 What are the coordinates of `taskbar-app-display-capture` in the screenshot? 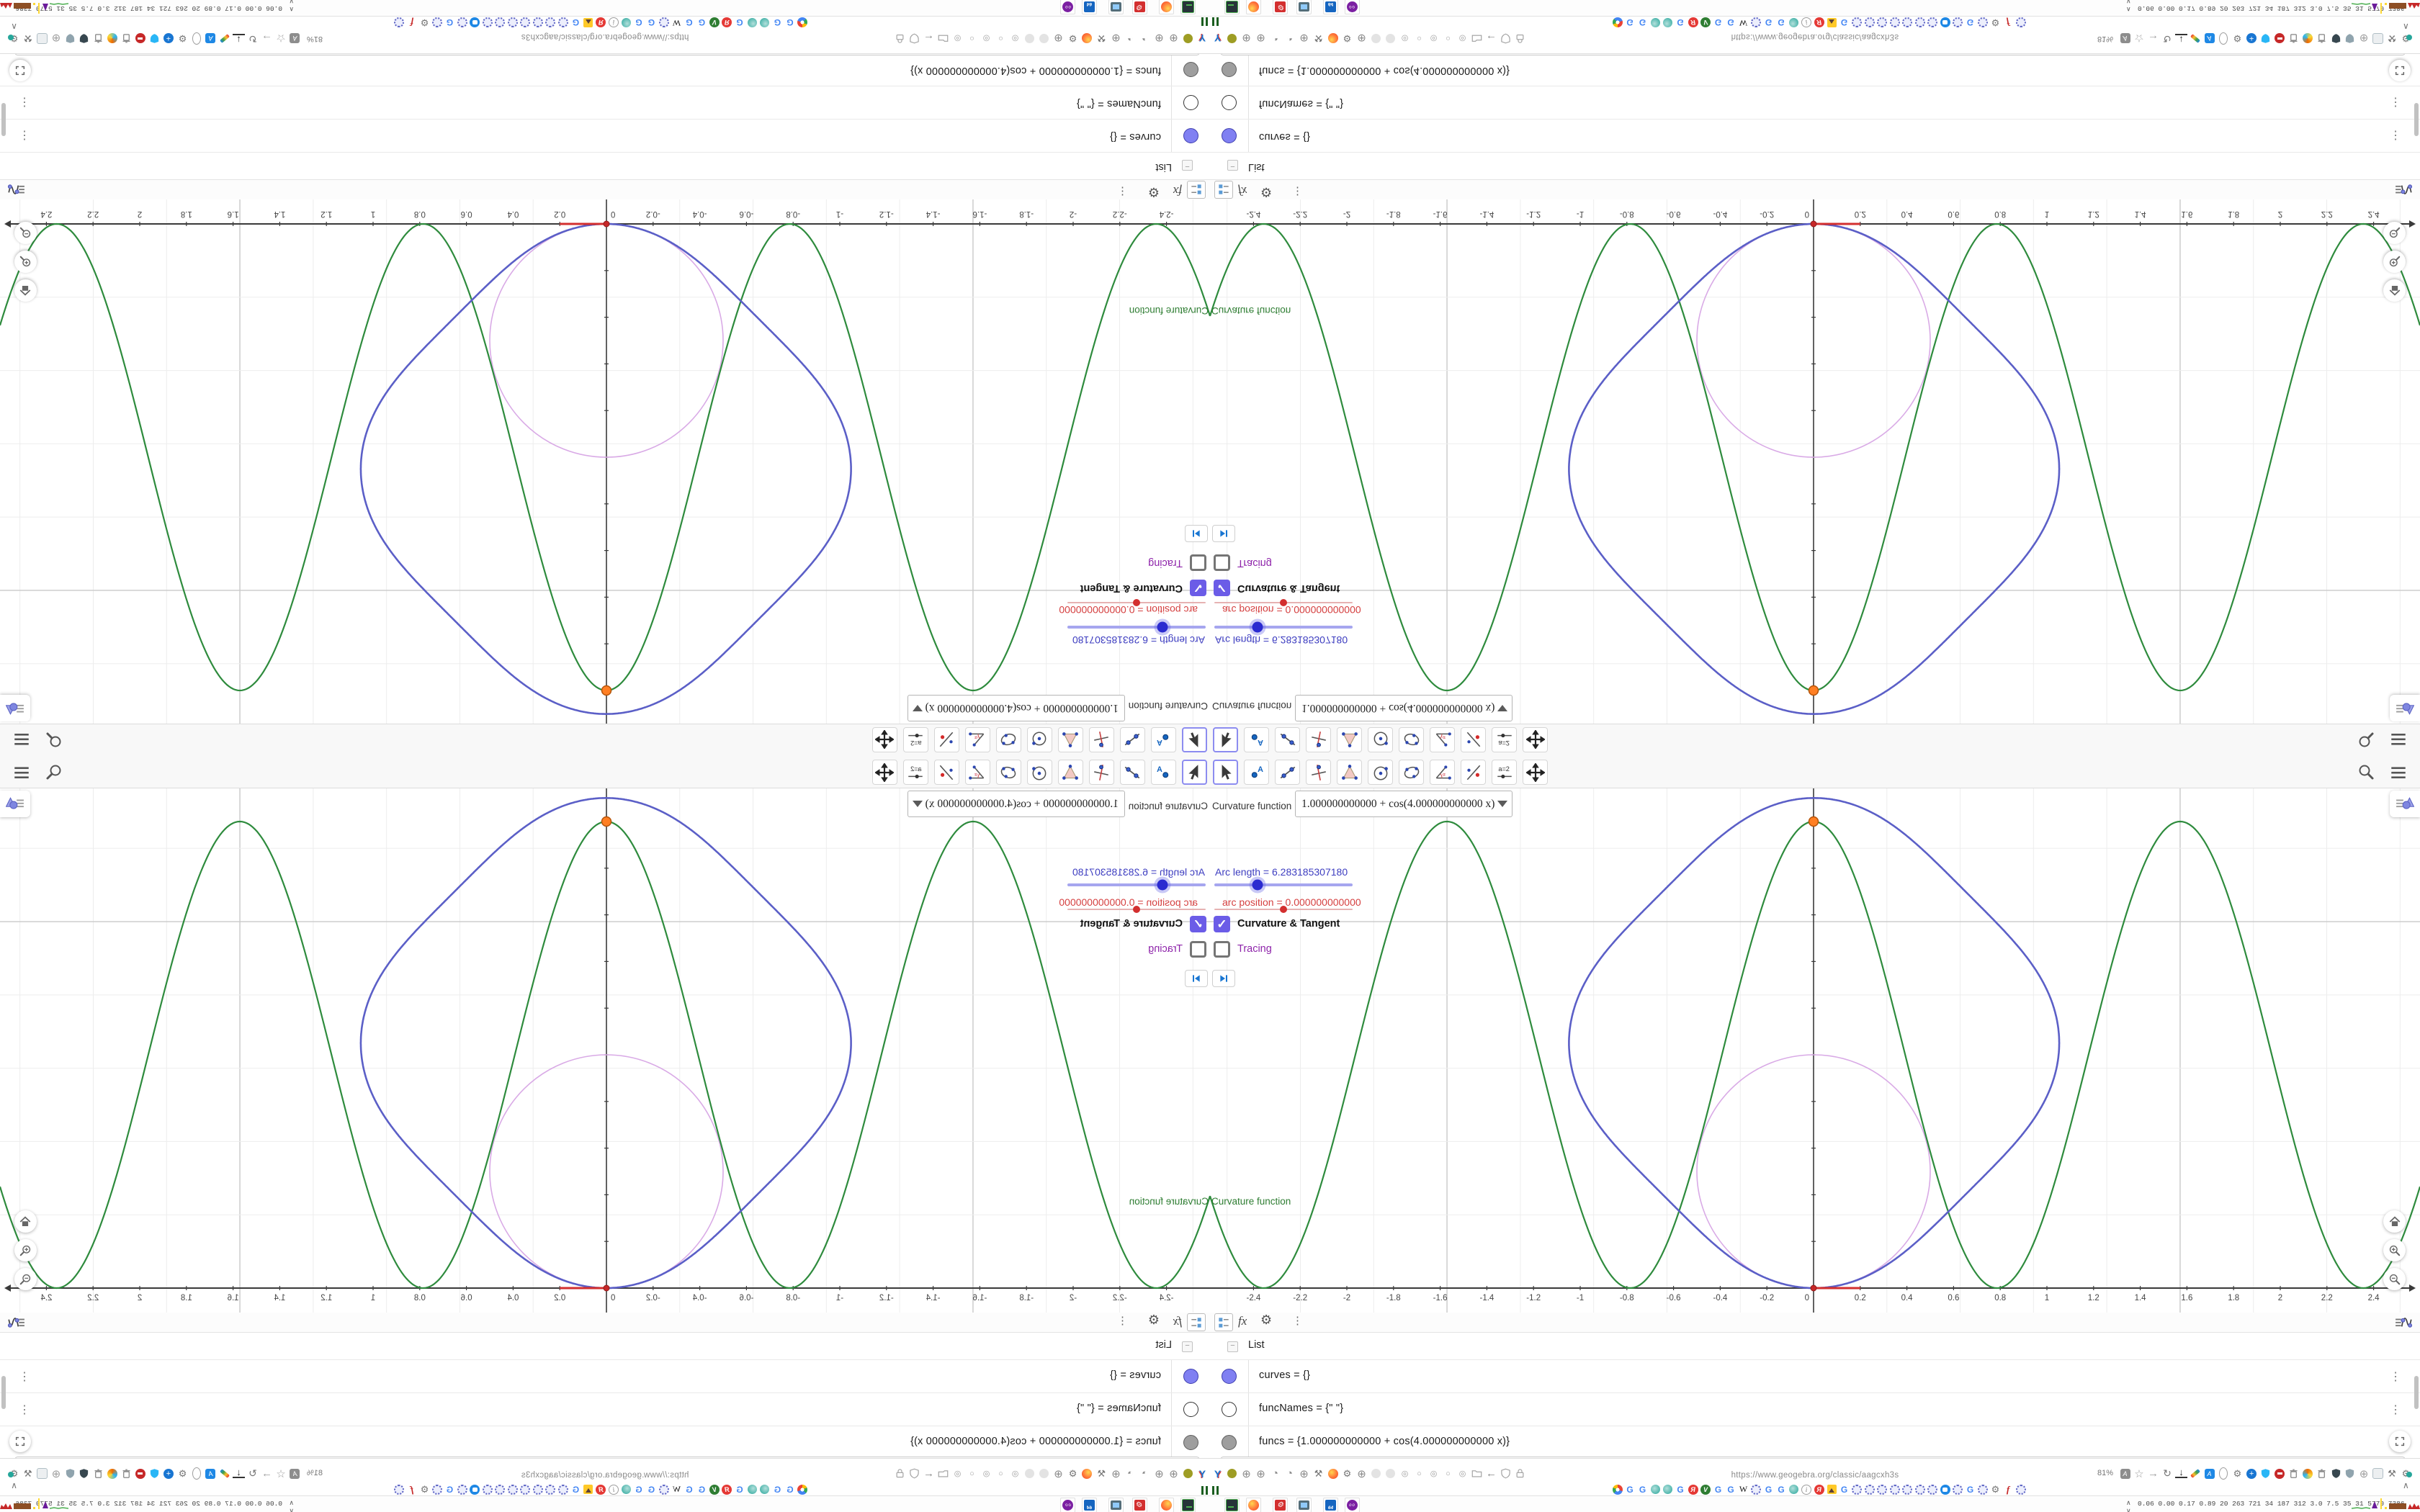 It's located at (1304, 1505).